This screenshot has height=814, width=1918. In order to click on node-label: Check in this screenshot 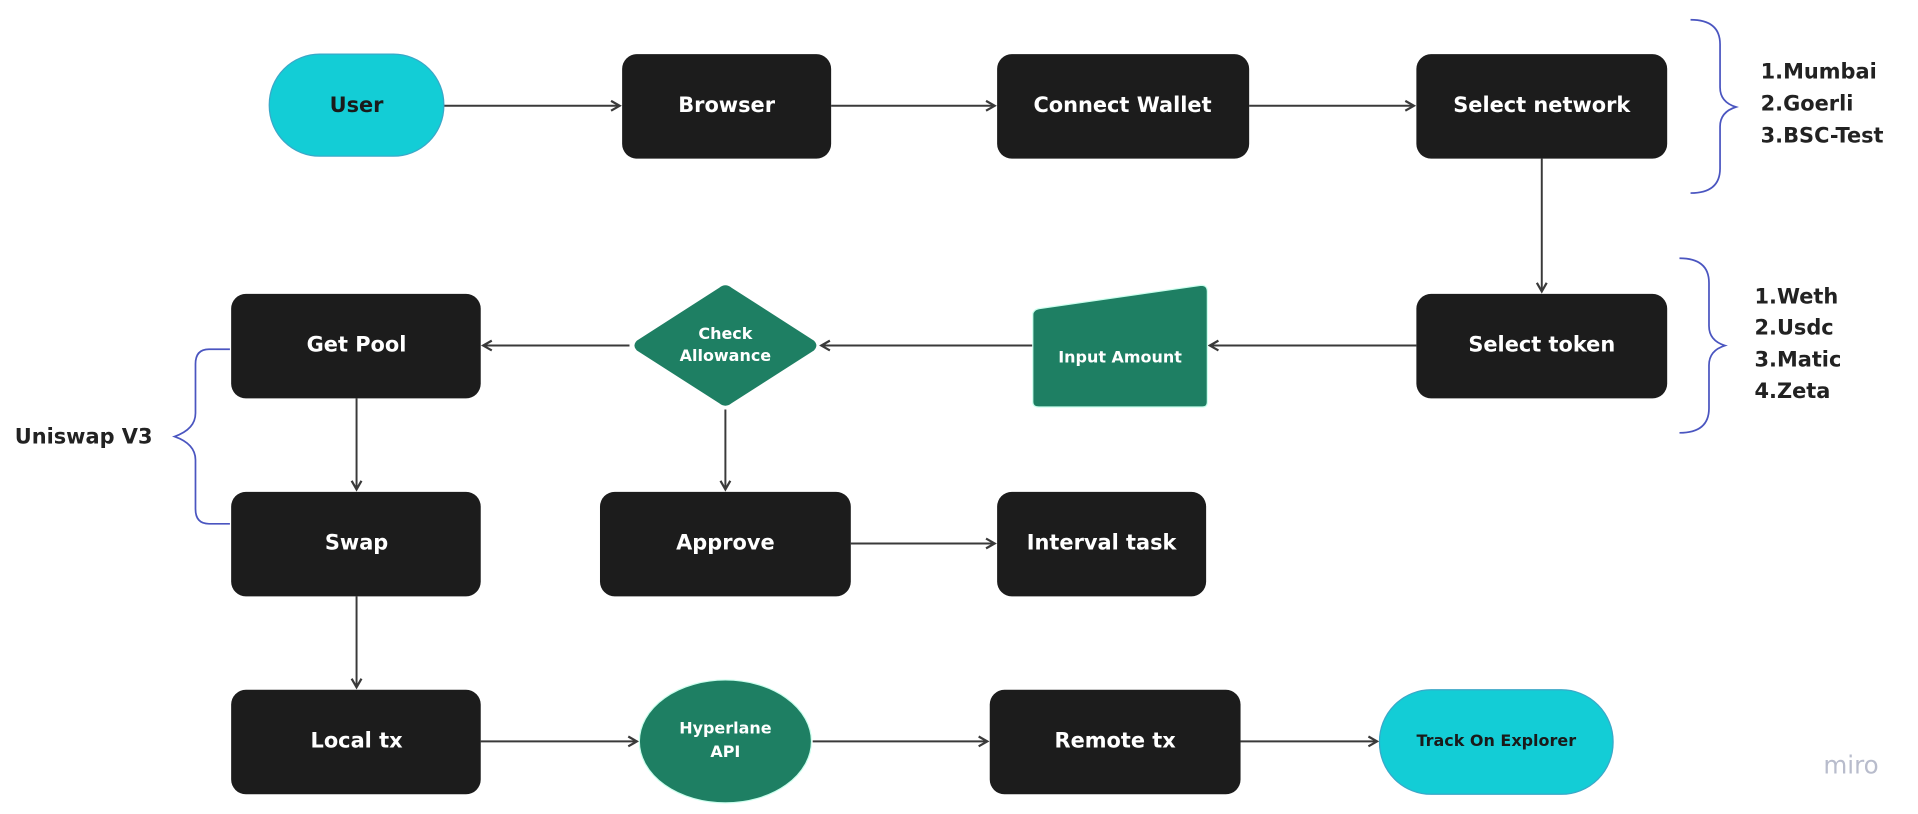, I will do `click(725, 333)`.